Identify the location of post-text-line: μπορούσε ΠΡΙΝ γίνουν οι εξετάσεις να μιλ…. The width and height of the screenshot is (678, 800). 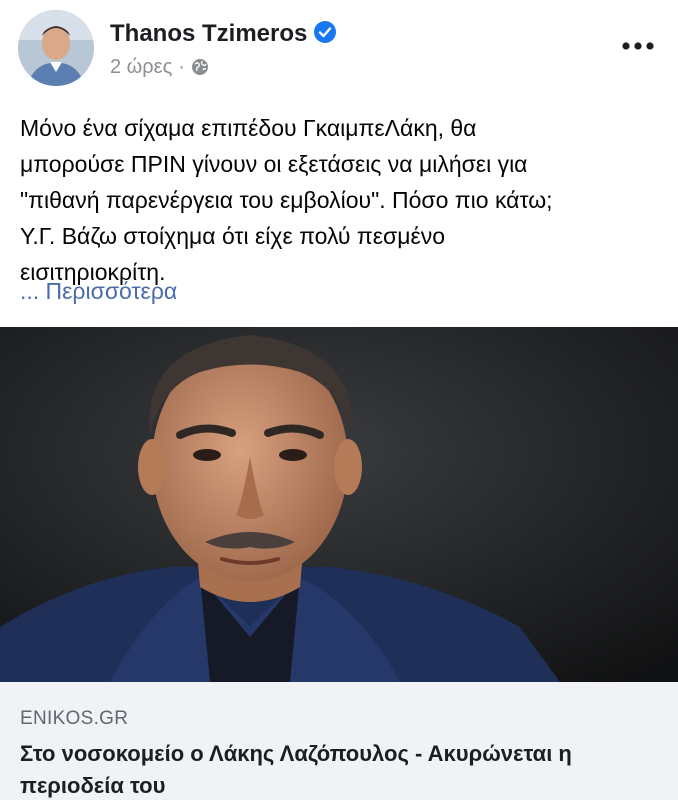
(274, 164).